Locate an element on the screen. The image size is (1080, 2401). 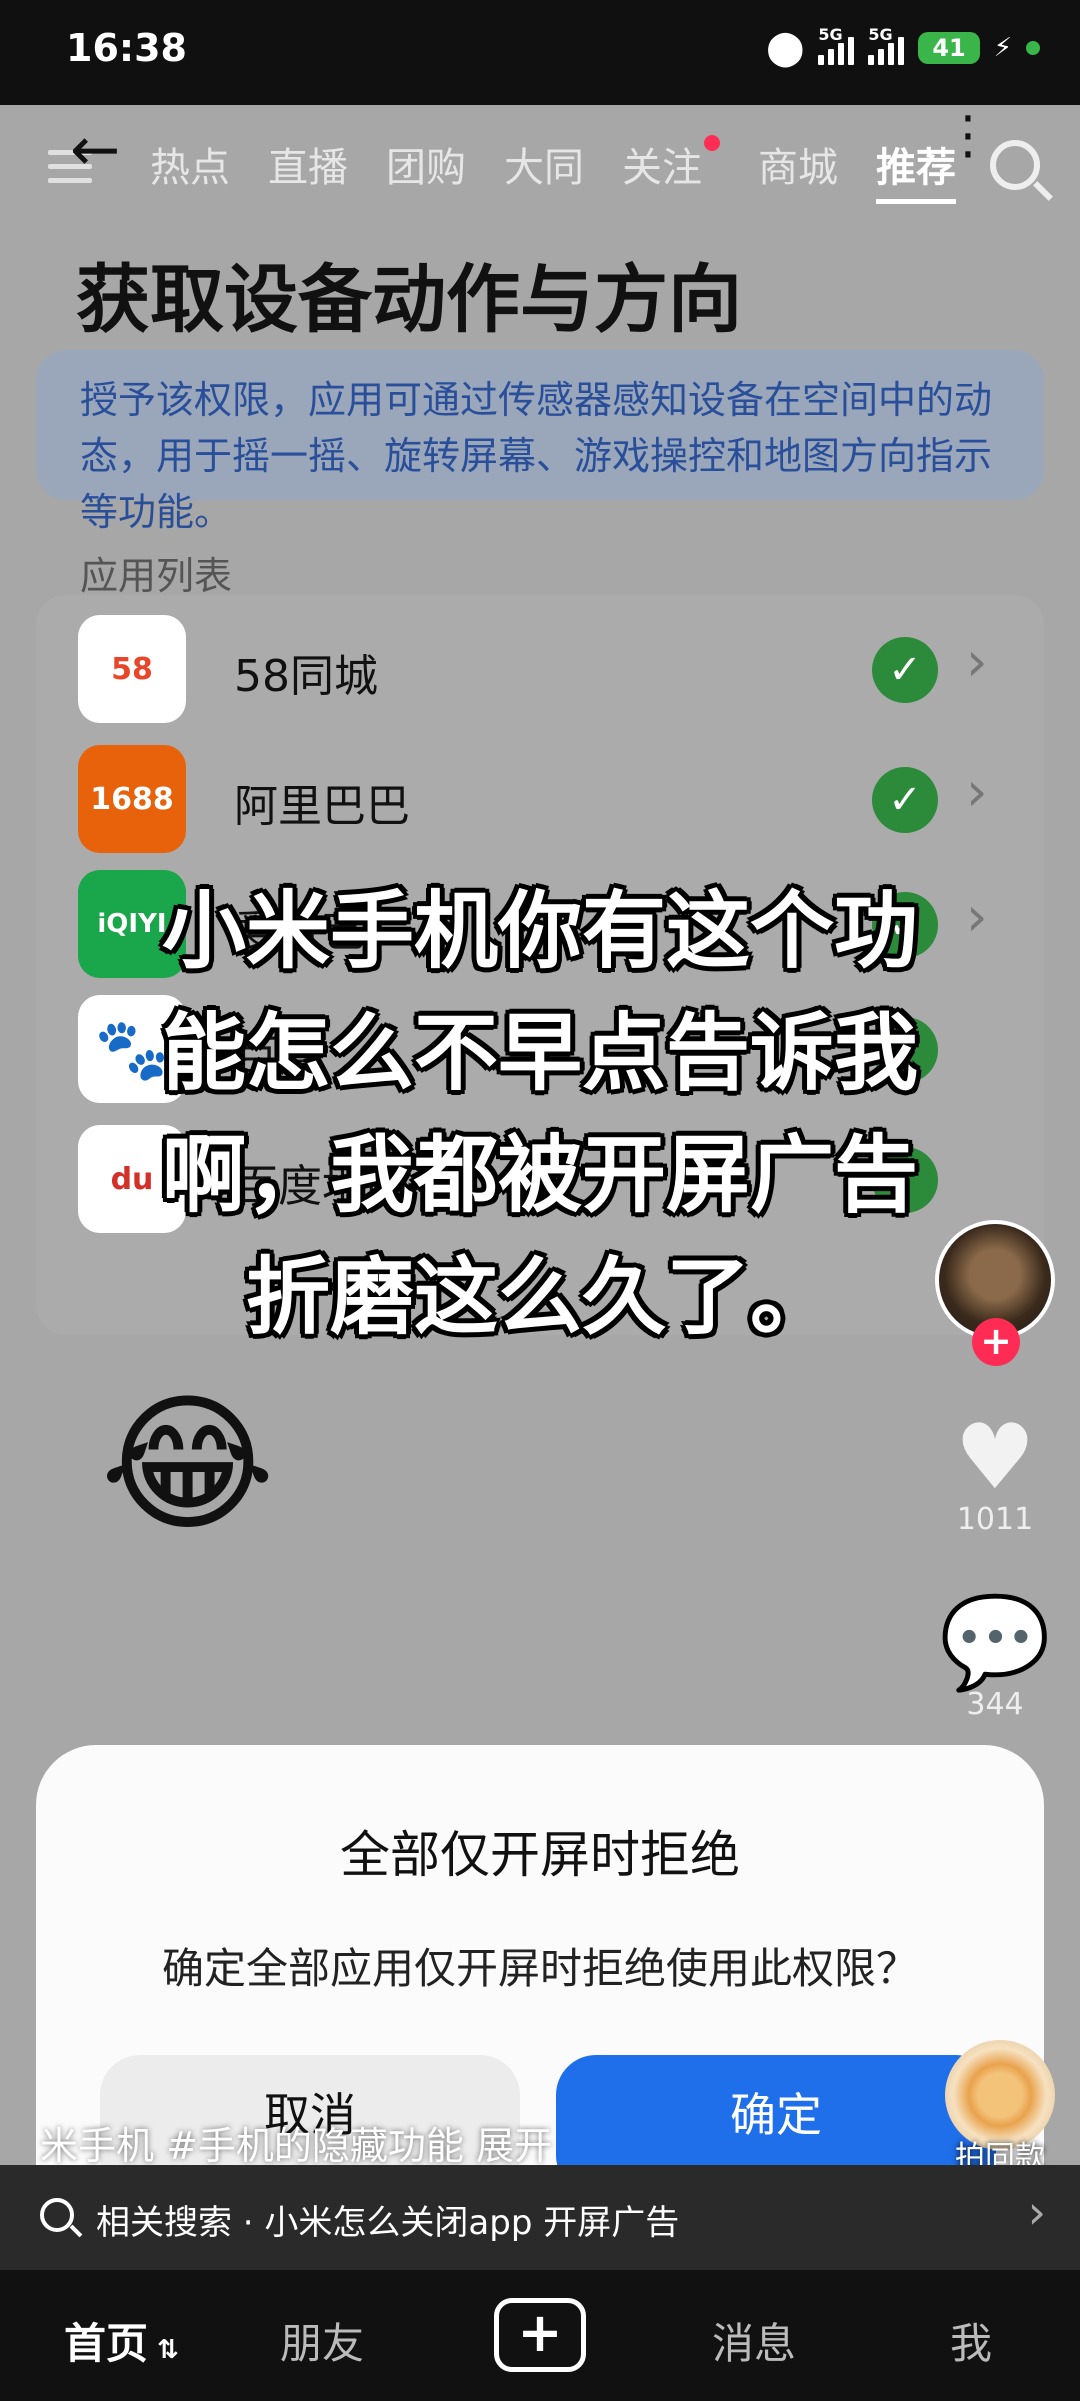
tab-live: 直播 is located at coordinates (308, 169).